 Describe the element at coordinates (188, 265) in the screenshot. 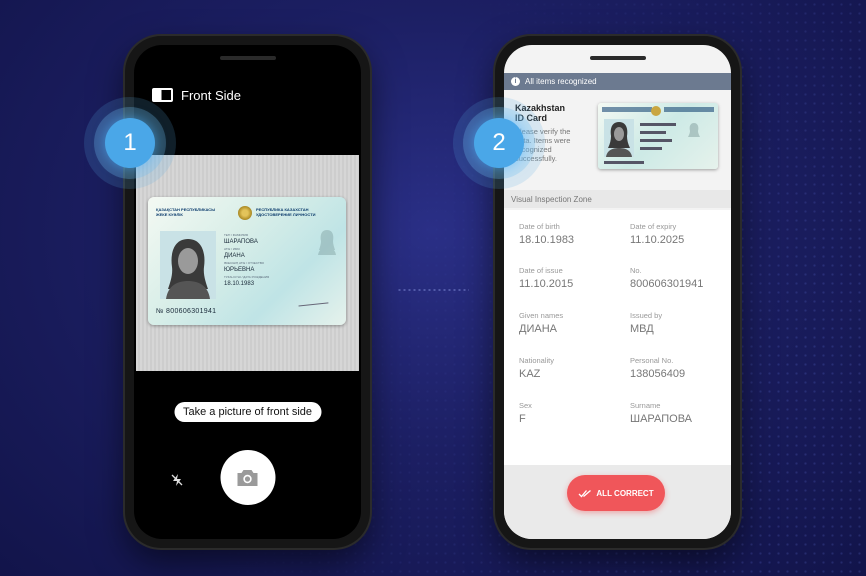

I see `portrait-photo` at that location.